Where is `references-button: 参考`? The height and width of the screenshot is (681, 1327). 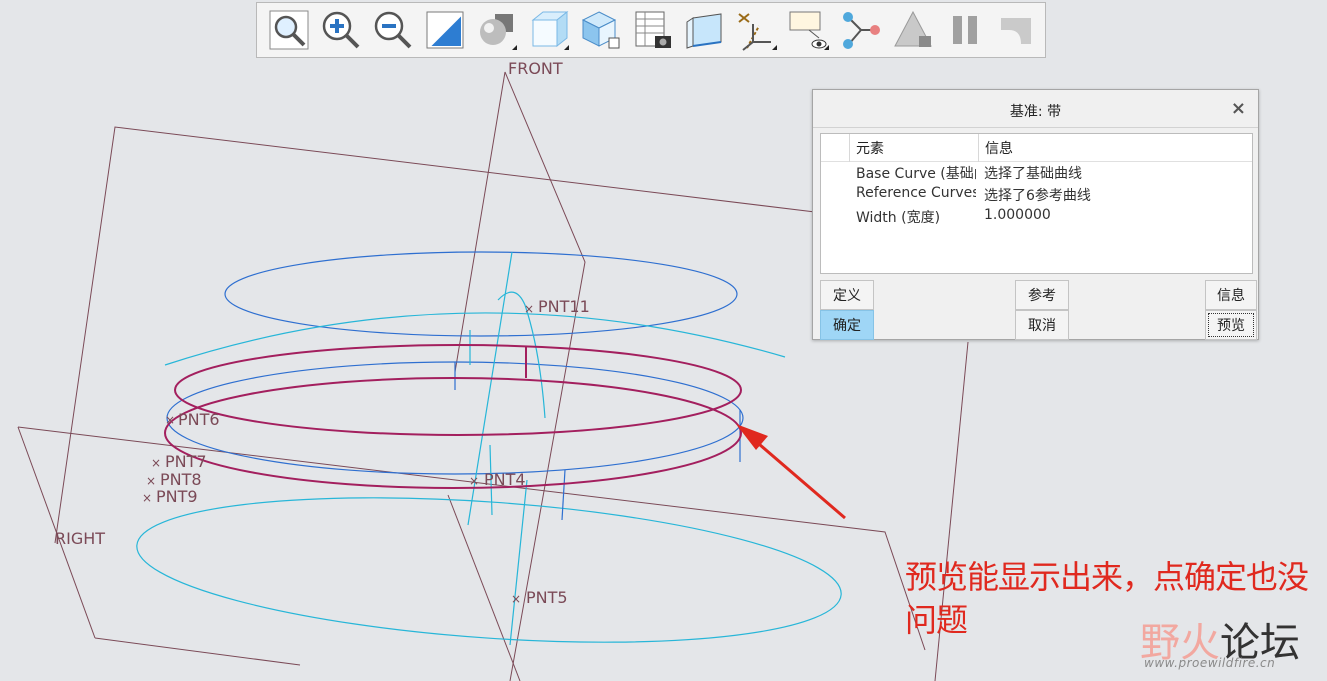 references-button: 参考 is located at coordinates (1042, 295).